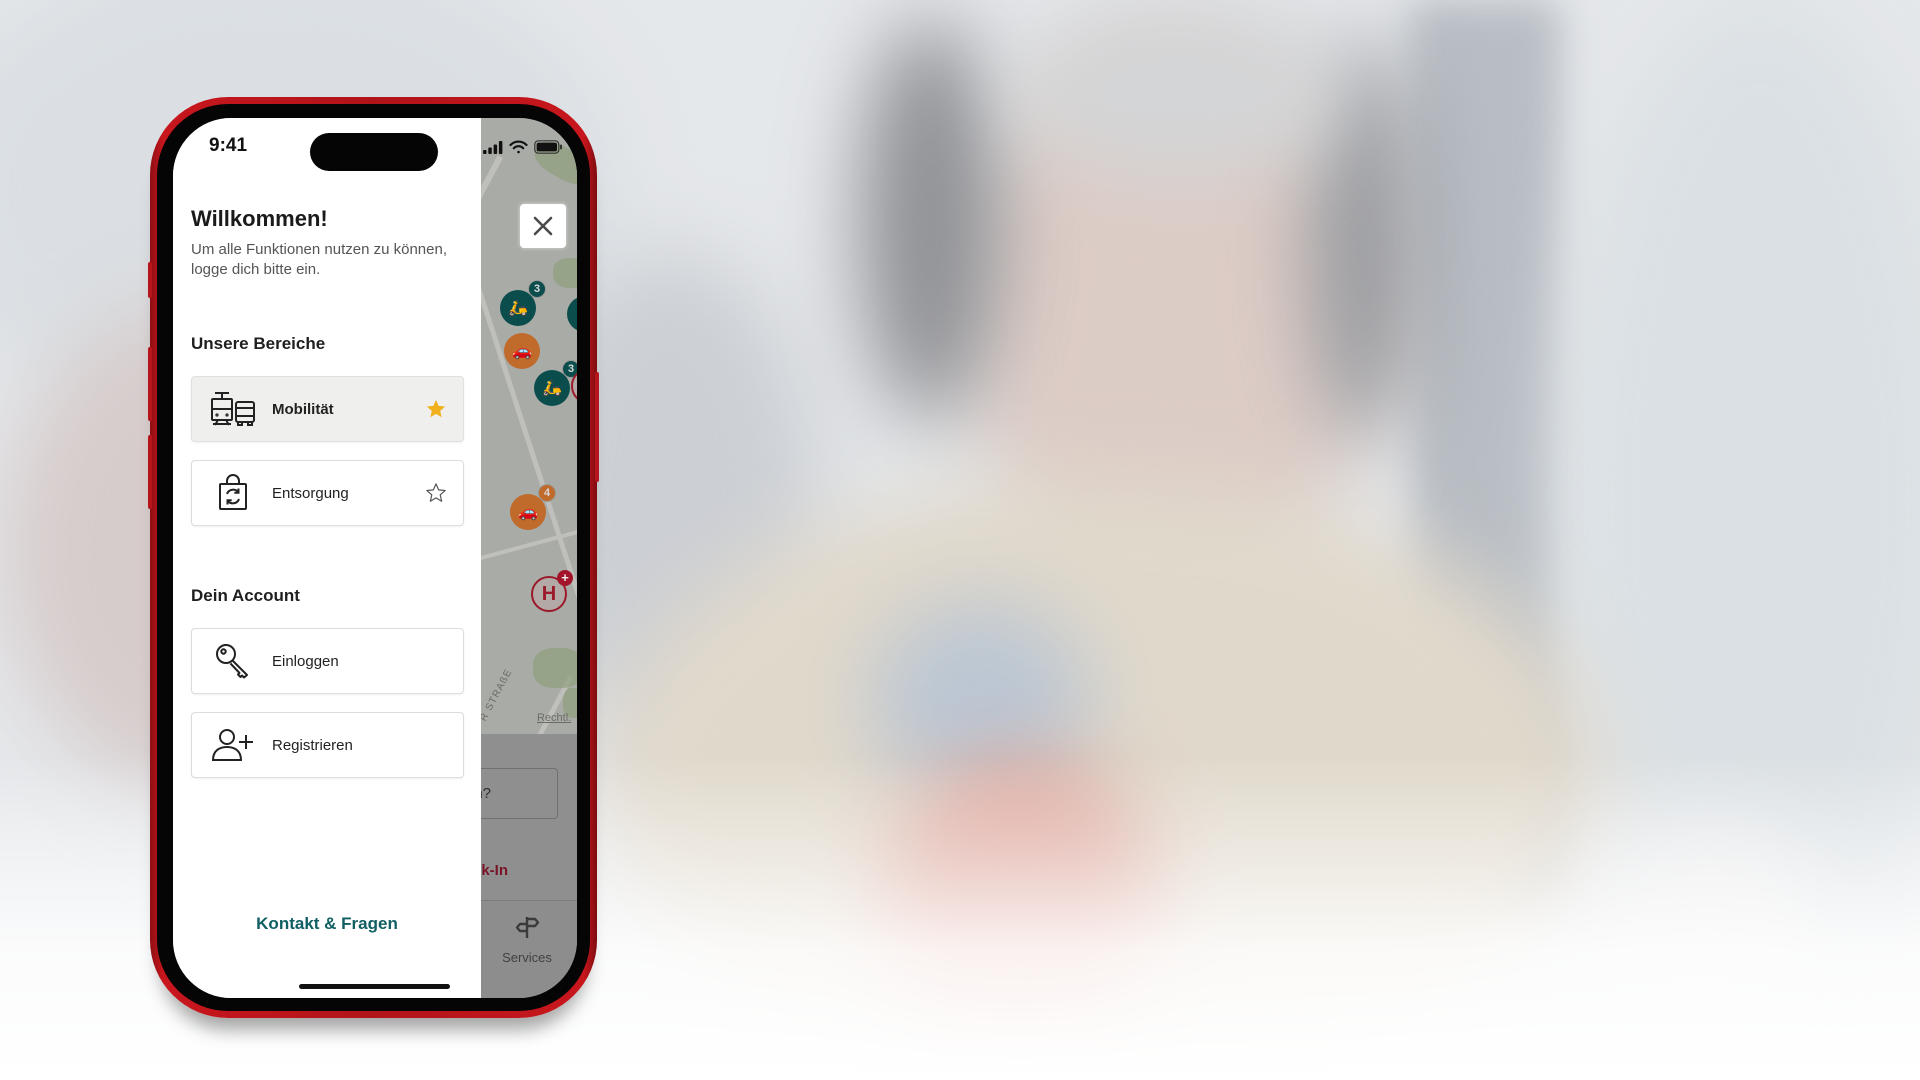 This screenshot has width=1920, height=1080. Describe the element at coordinates (303, 409) in the screenshot. I see `area-item-label: Mobilität` at that location.